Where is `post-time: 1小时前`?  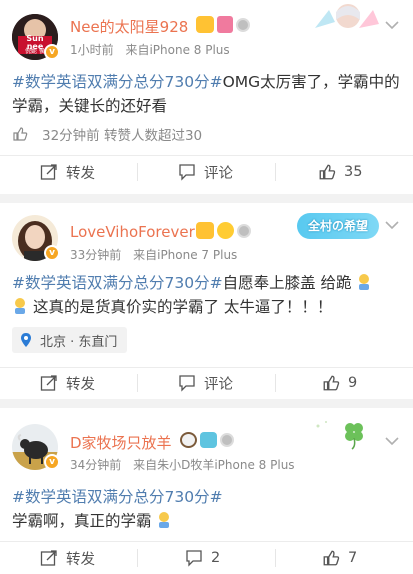
post-time: 1小时前 is located at coordinates (92, 50).